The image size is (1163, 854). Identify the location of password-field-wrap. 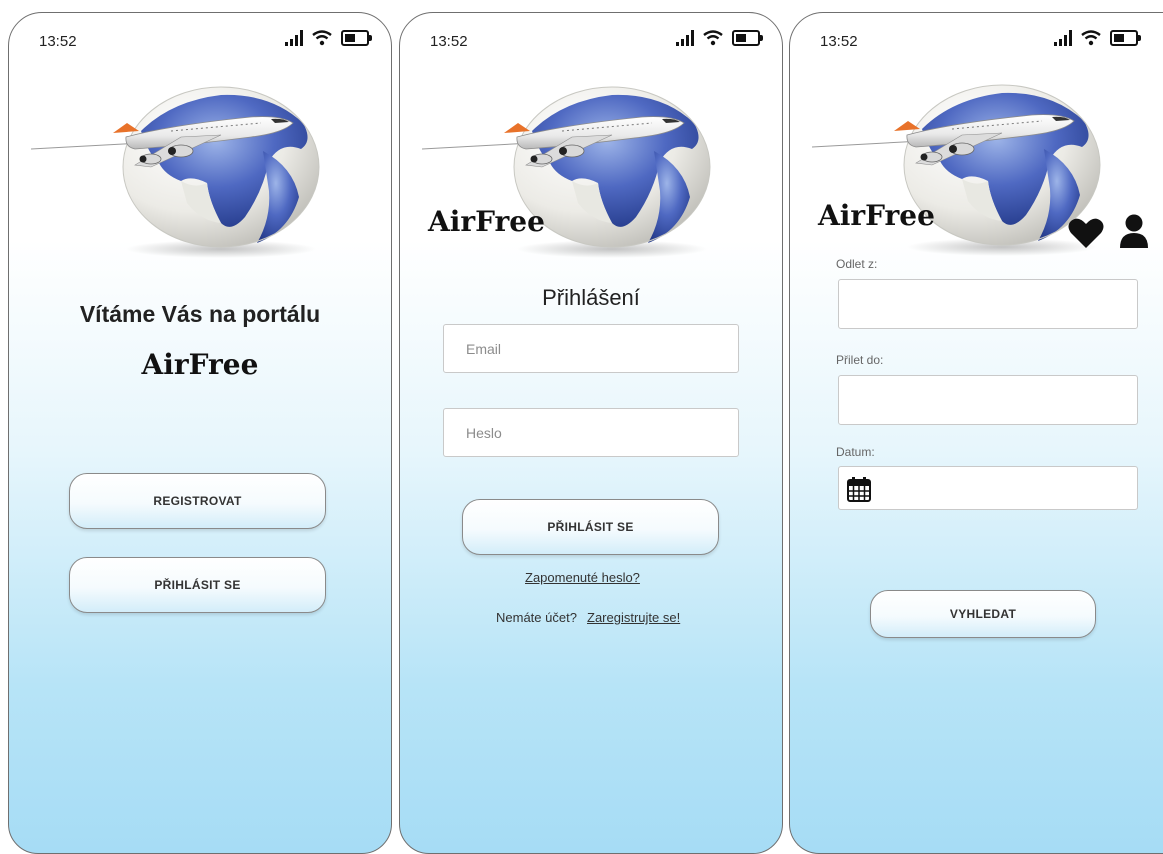
(591, 432).